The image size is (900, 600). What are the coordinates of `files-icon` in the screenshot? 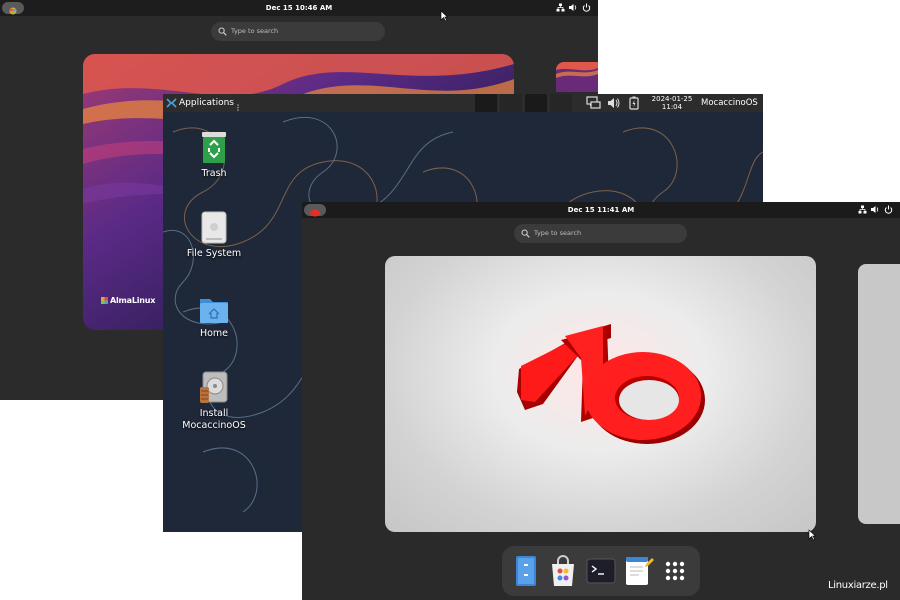 It's located at (526, 571).